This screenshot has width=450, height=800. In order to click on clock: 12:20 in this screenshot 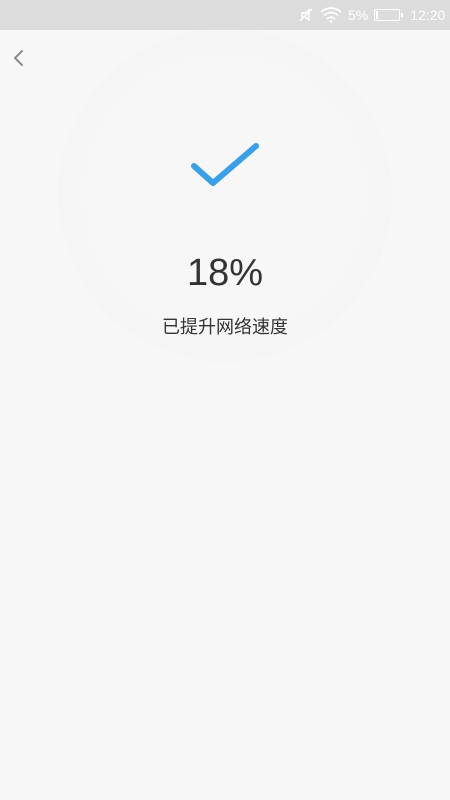, I will do `click(428, 15)`.